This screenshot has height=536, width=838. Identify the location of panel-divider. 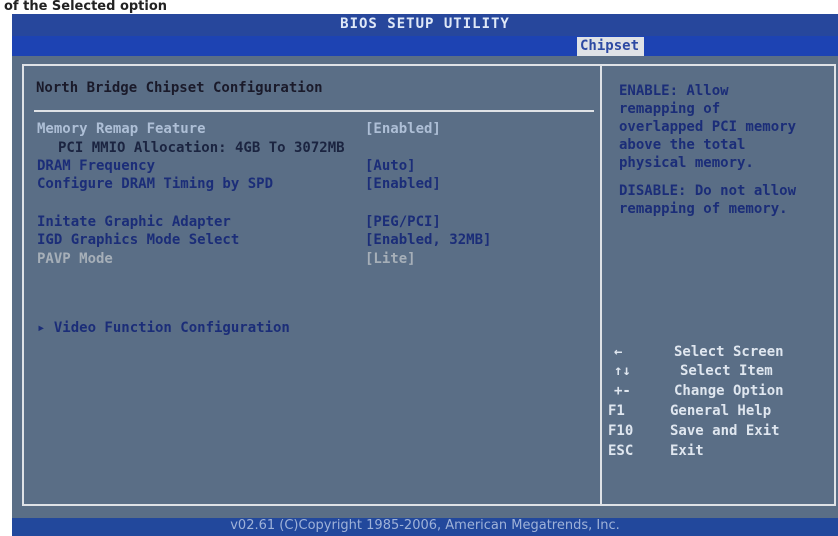
(601, 285).